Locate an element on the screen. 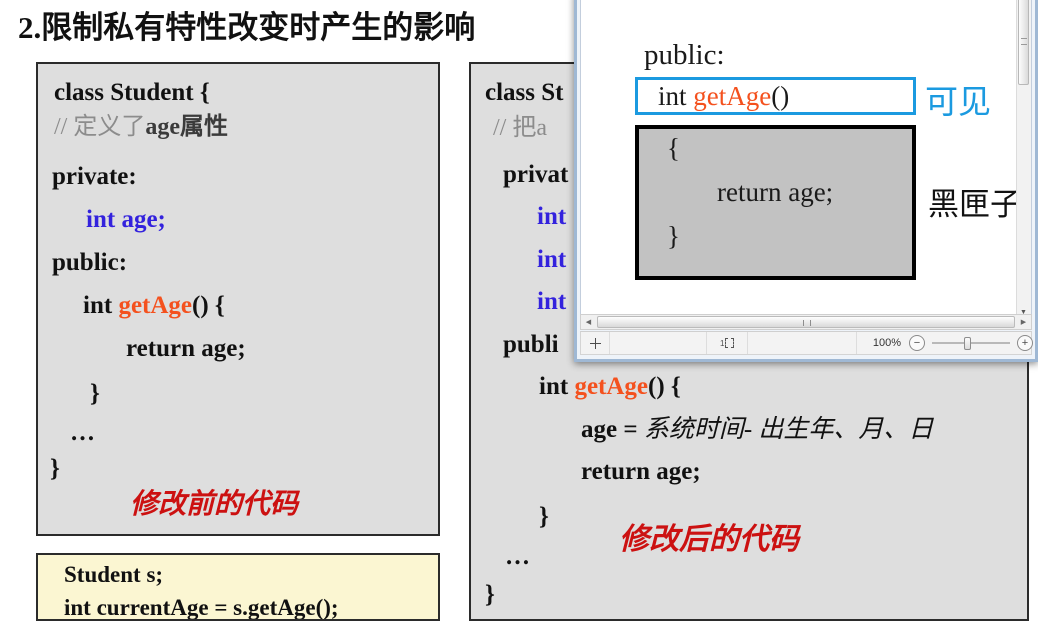 The image size is (1038, 621). identifier-age: age; is located at coordinates (143, 219).